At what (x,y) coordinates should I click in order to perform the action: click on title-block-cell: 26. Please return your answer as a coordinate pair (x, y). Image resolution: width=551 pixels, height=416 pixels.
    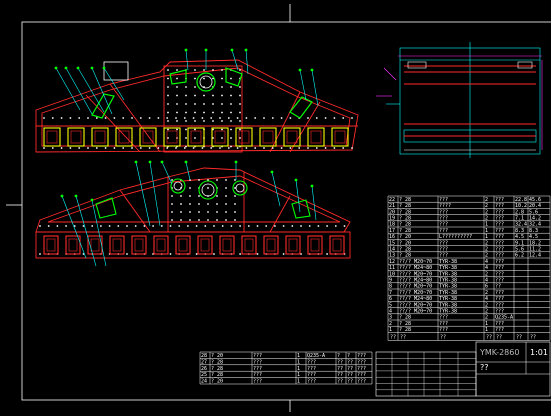
    Looking at the image, I should click on (204, 369).